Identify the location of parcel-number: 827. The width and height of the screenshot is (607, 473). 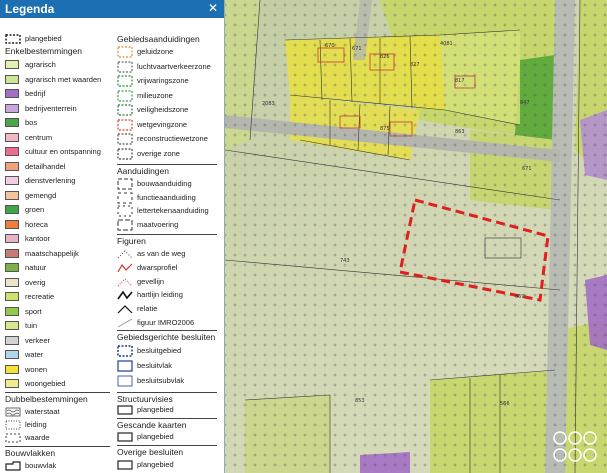
(415, 65).